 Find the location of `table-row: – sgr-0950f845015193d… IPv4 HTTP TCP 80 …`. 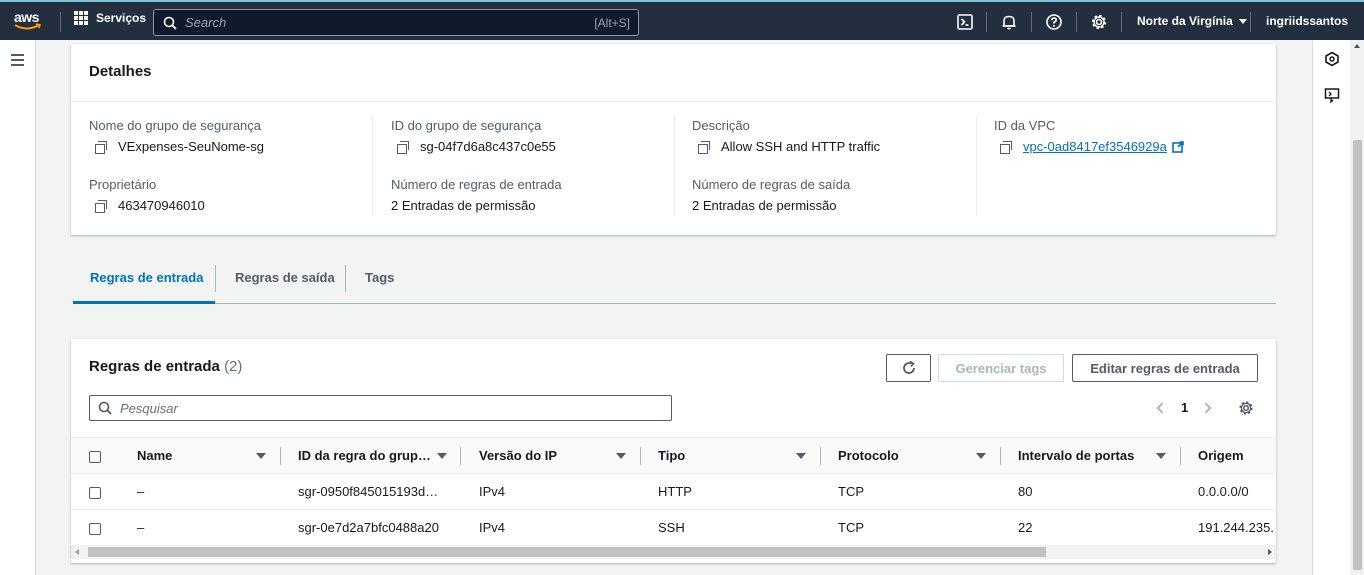

table-row: – sgr-0950f845015193d… IPv4 HTTP TCP 80 … is located at coordinates (673, 491).